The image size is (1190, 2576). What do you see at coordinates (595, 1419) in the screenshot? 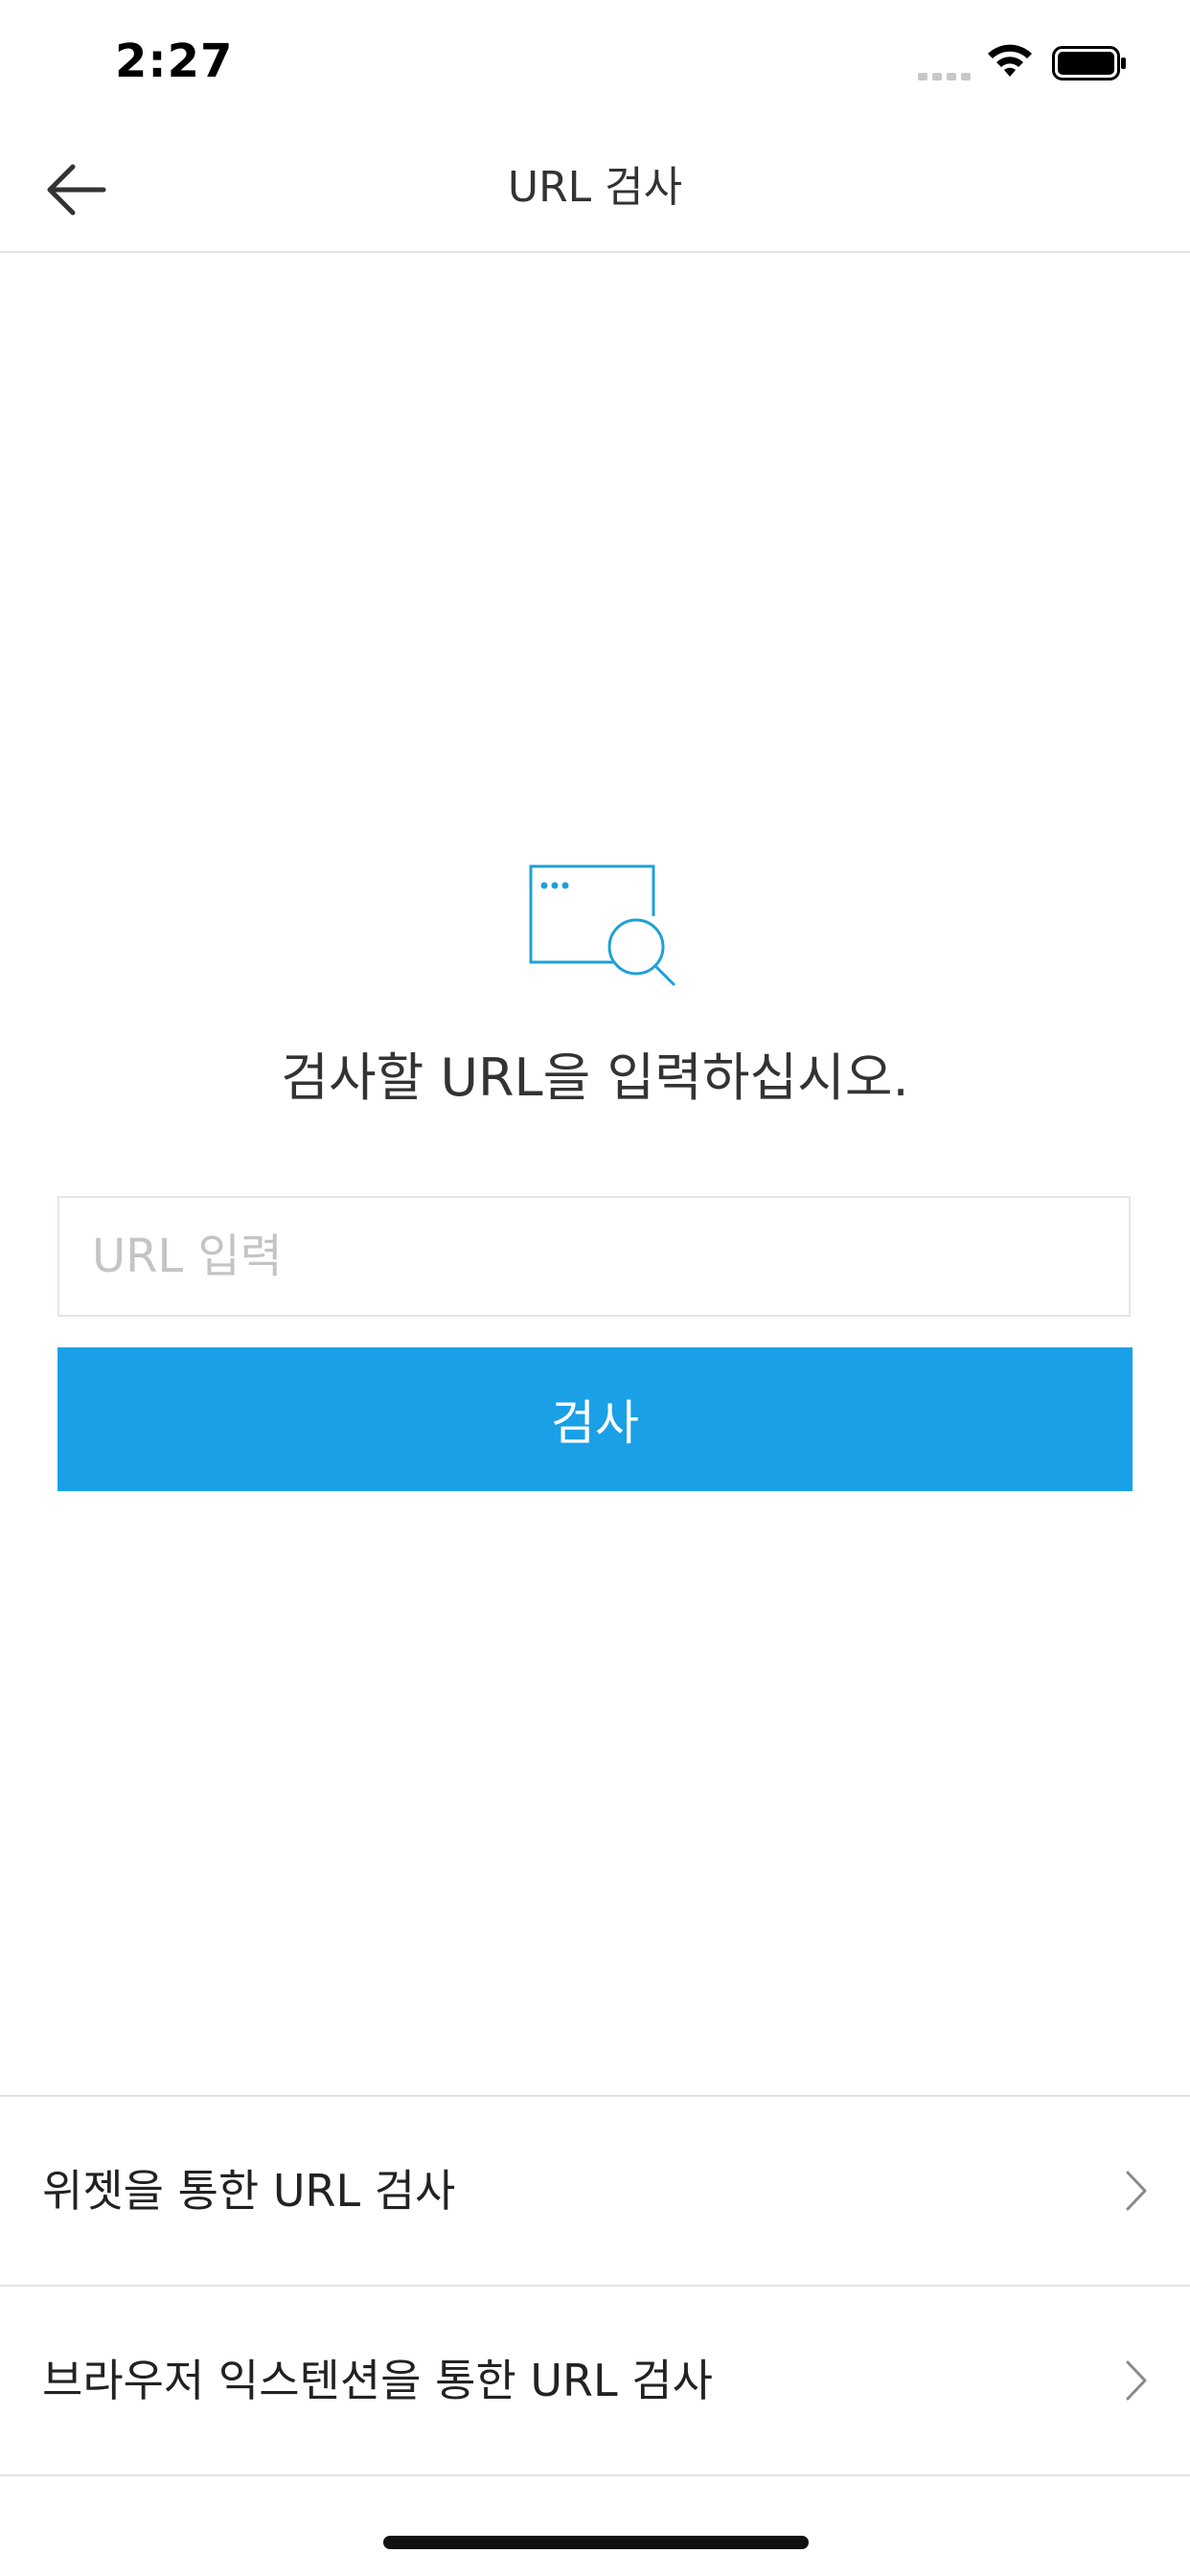
I see `scan-button: 검사` at bounding box center [595, 1419].